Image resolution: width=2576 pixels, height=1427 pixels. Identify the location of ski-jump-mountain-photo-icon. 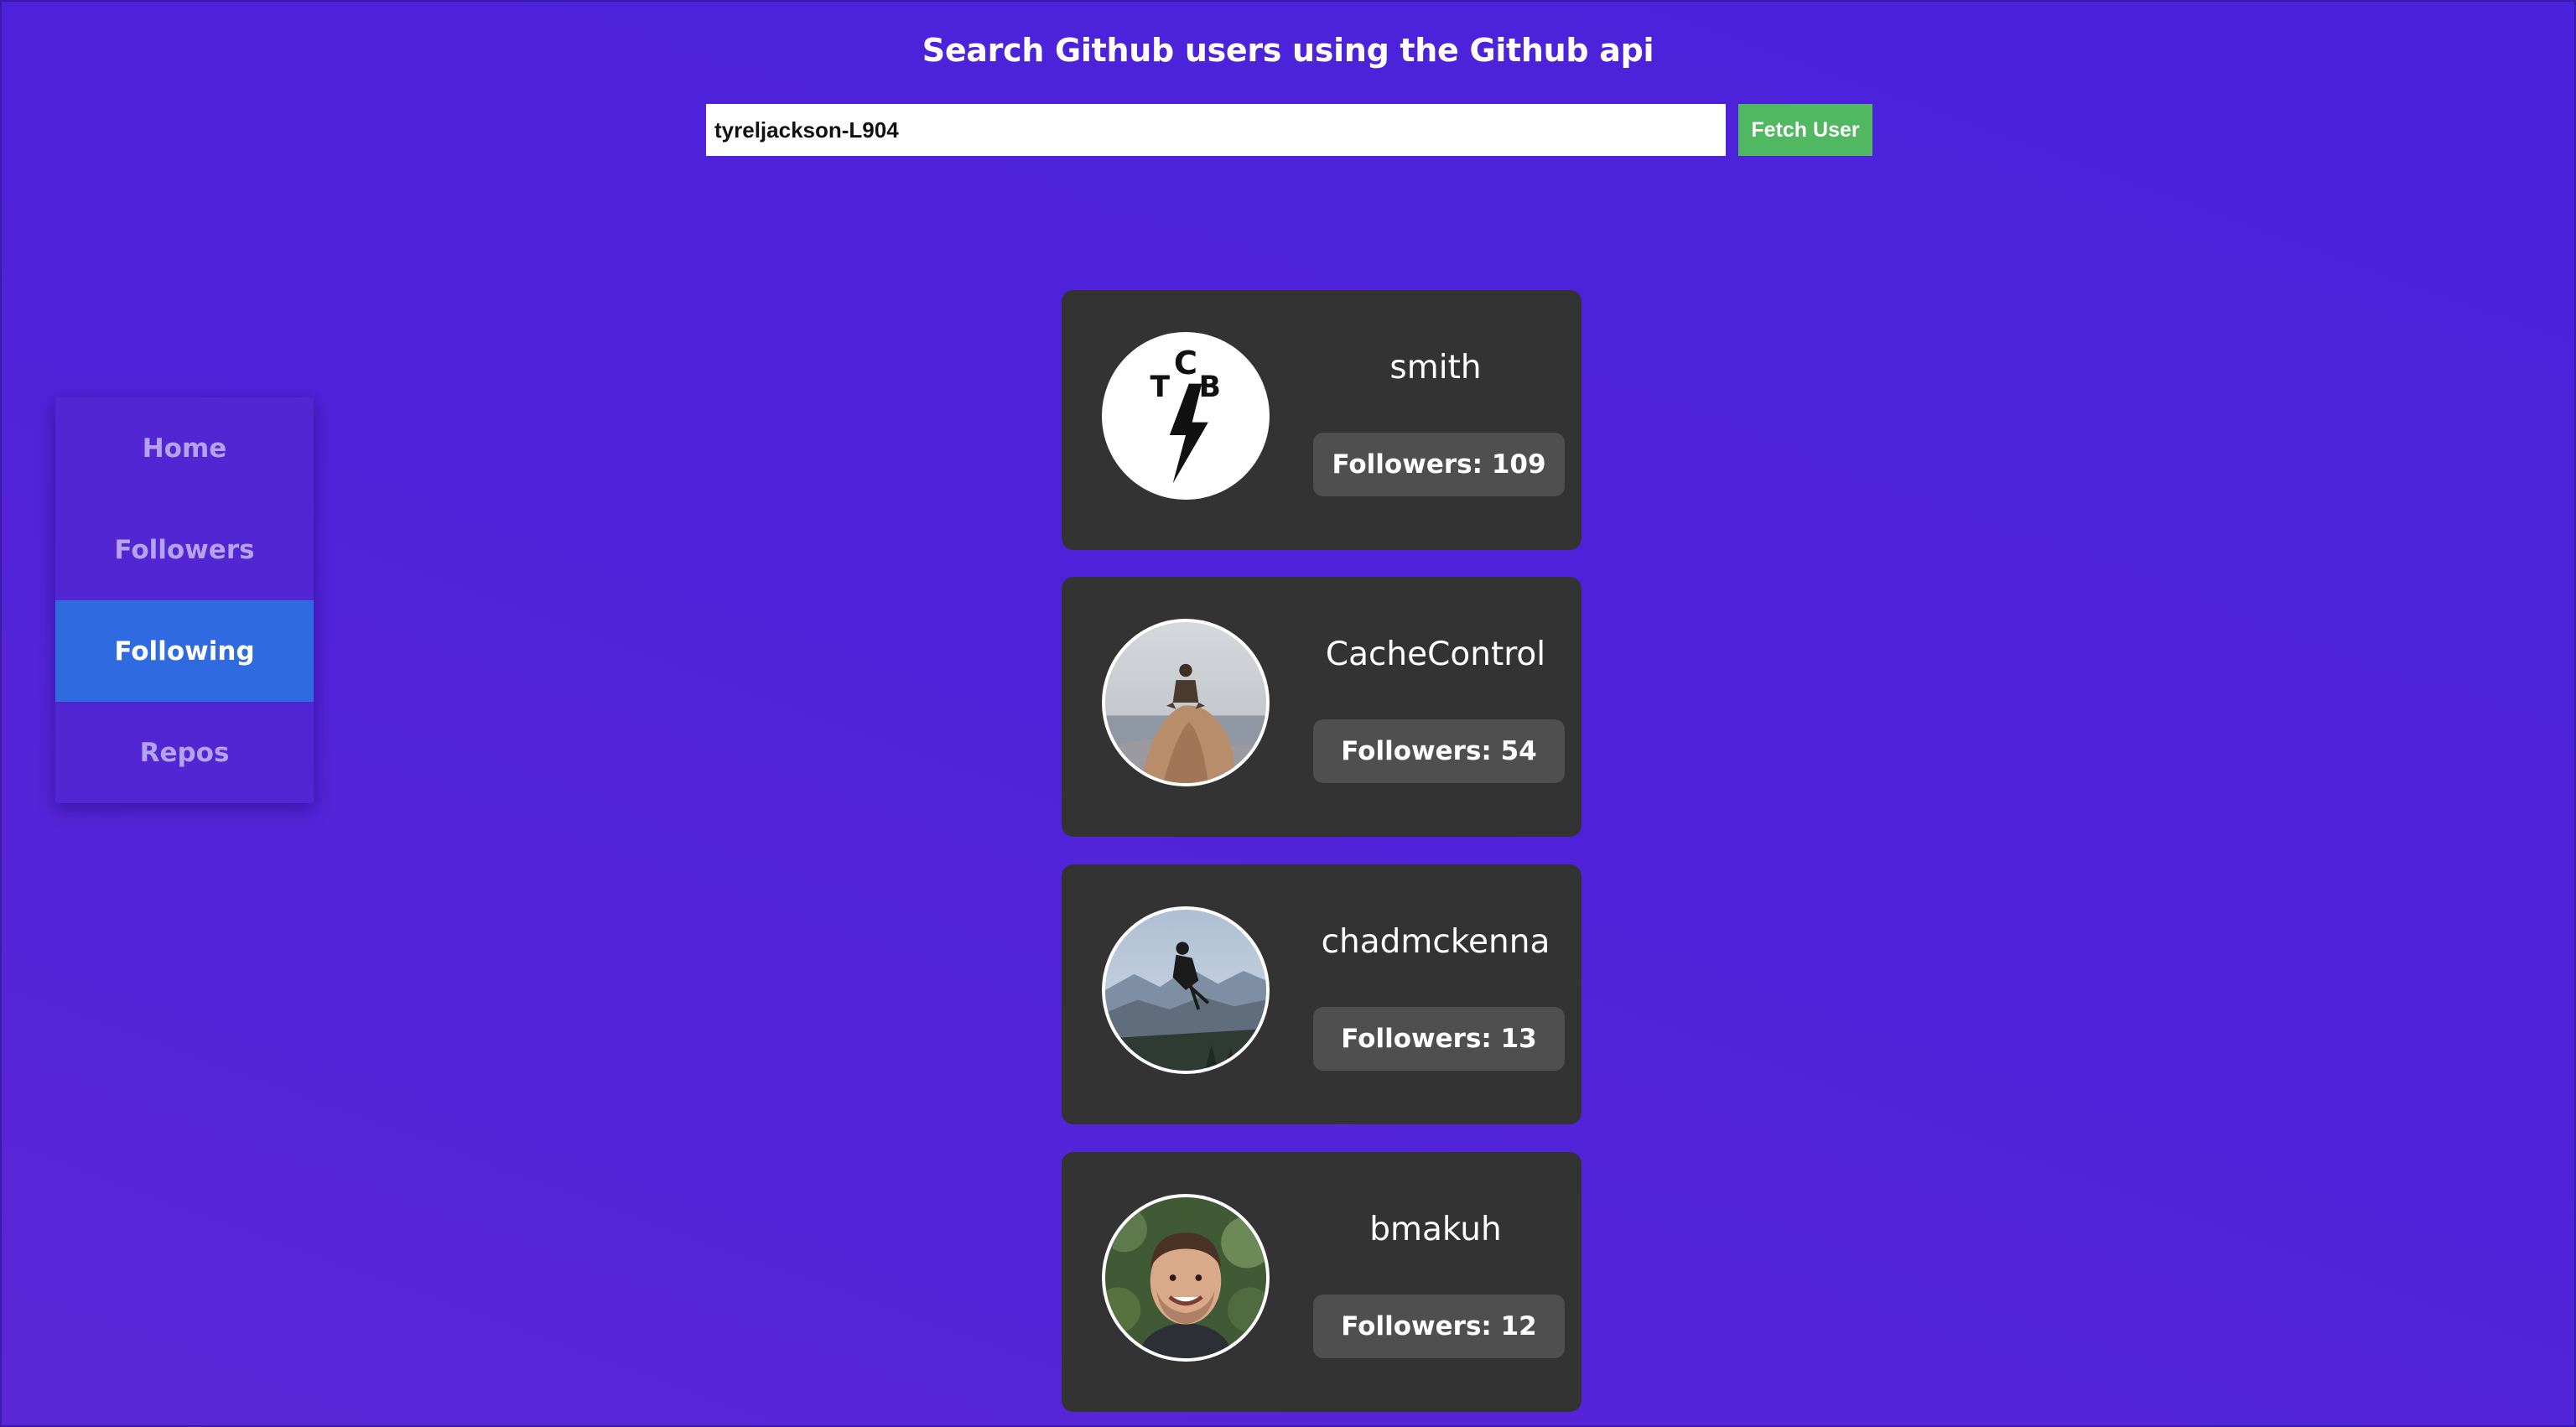
(1185, 991).